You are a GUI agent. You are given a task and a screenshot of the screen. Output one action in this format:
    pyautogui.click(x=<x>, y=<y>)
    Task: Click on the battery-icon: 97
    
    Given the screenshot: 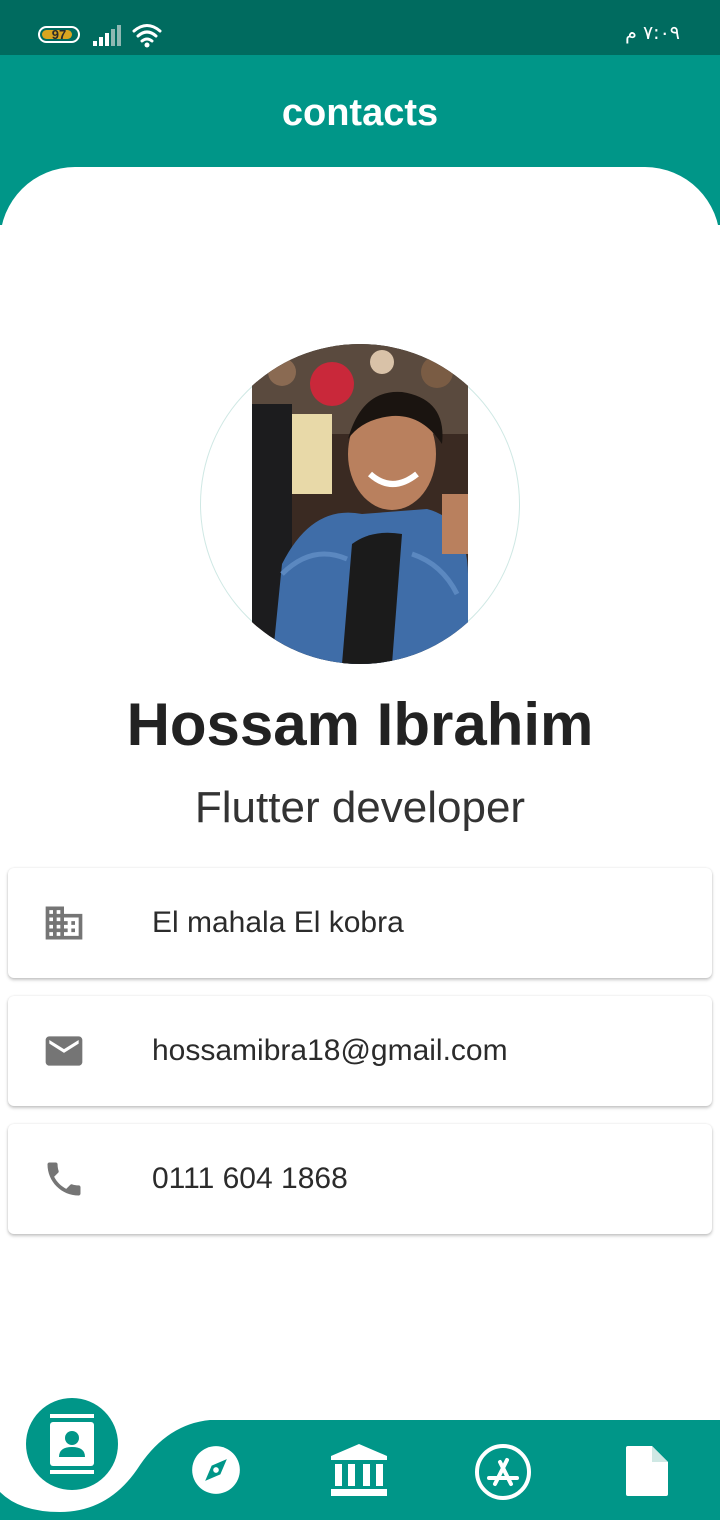 What is the action you would take?
    pyautogui.click(x=59, y=34)
    